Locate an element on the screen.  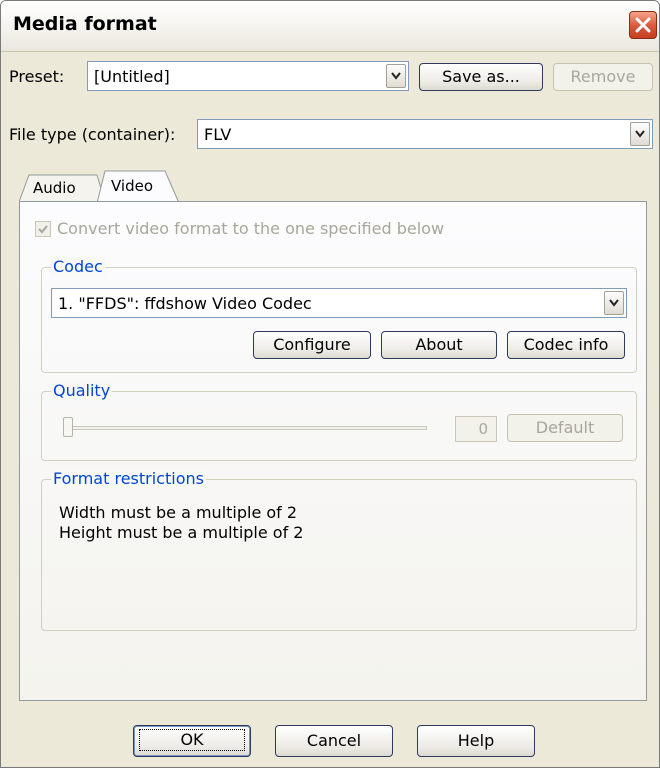
codec-value: 1. "FFDS": ffdshow Video Codec is located at coordinates (185, 303).